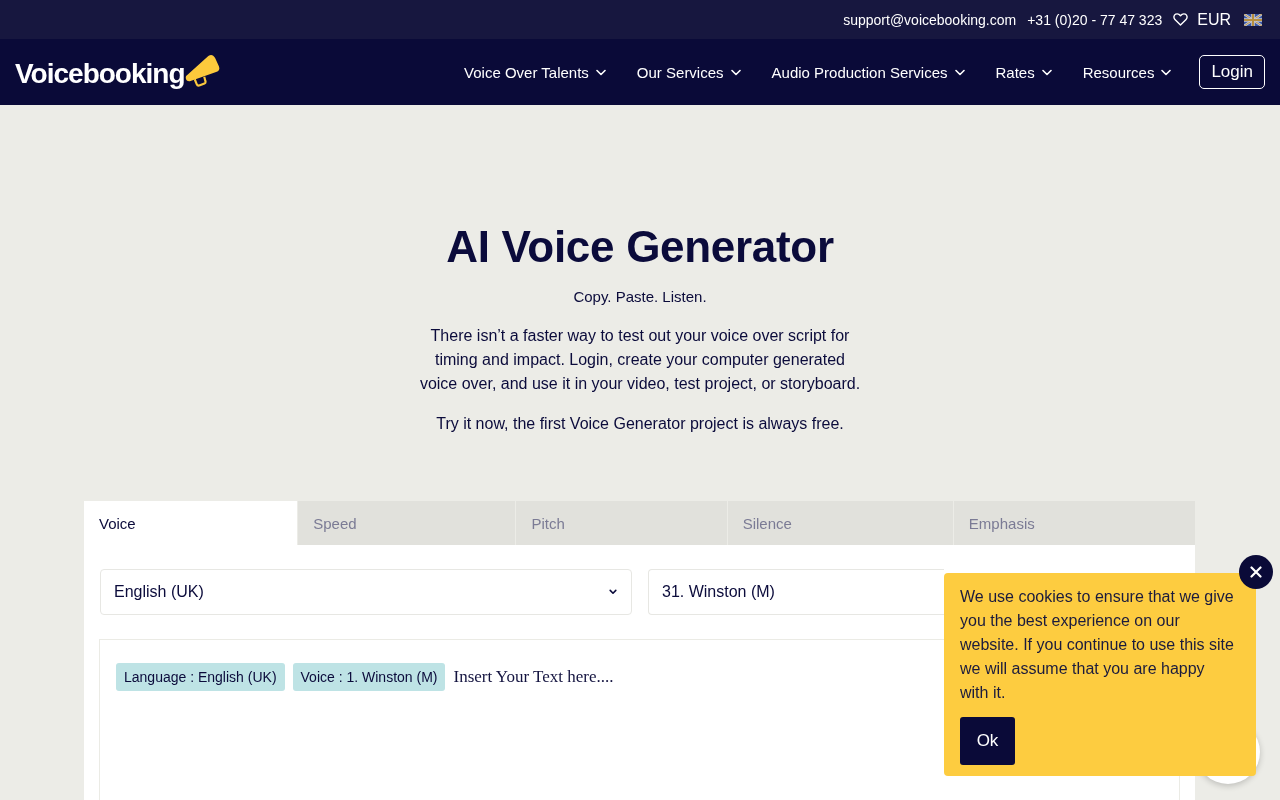 This screenshot has width=1280, height=800. What do you see at coordinates (535, 72) in the screenshot?
I see `nav-menu-item: Voice Over Talents` at bounding box center [535, 72].